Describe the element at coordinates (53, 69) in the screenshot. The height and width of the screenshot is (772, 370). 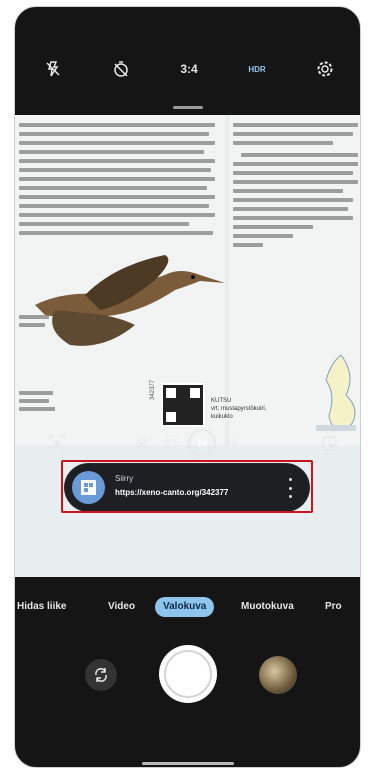
I see `flash-off-icon` at that location.